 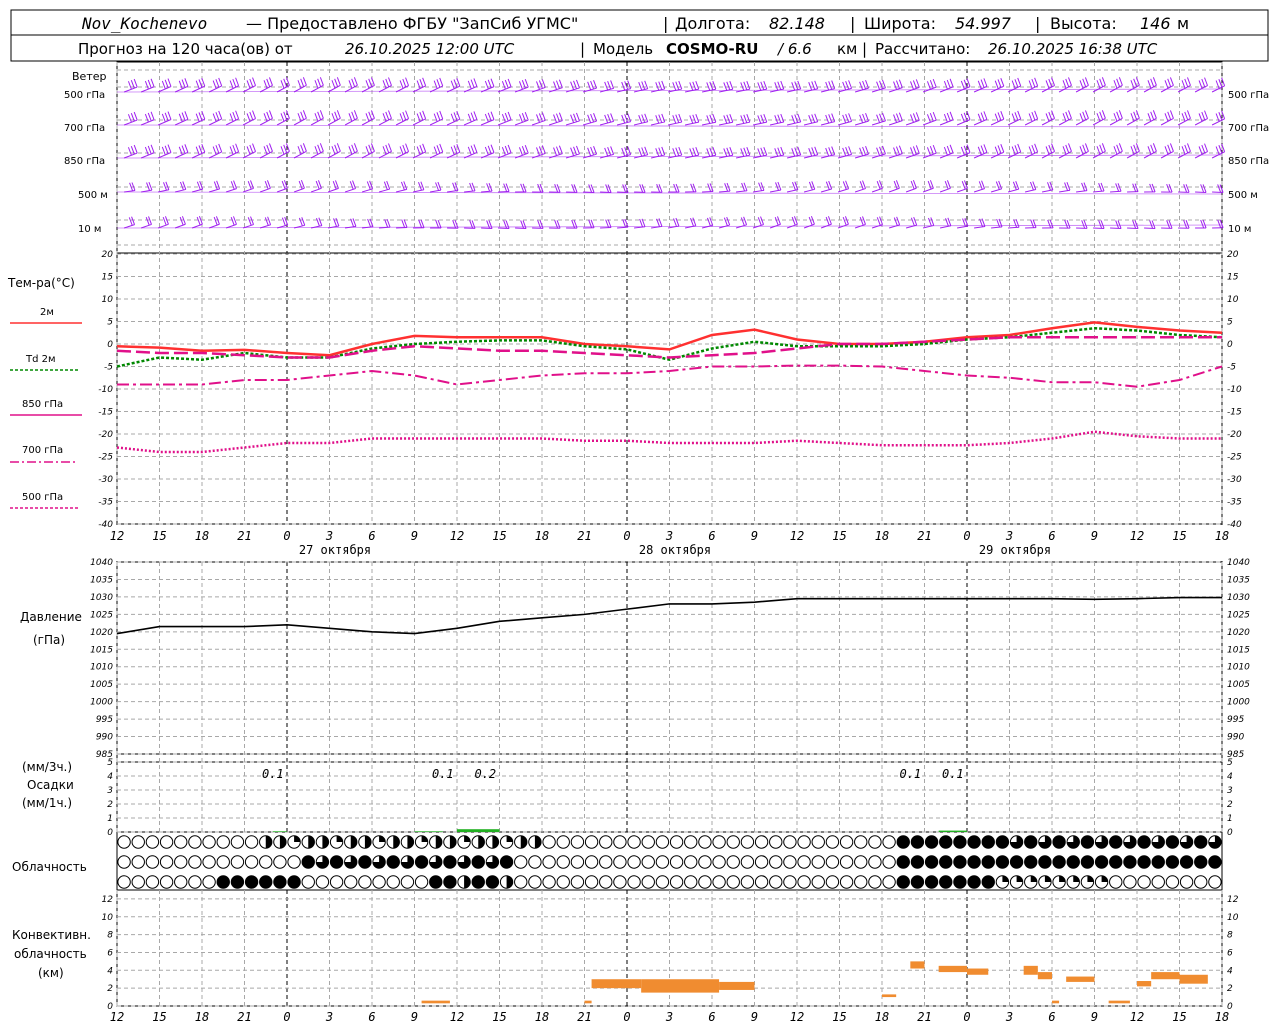 I want to click on pressure-tick-right: 1025, so click(x=1238, y=615).